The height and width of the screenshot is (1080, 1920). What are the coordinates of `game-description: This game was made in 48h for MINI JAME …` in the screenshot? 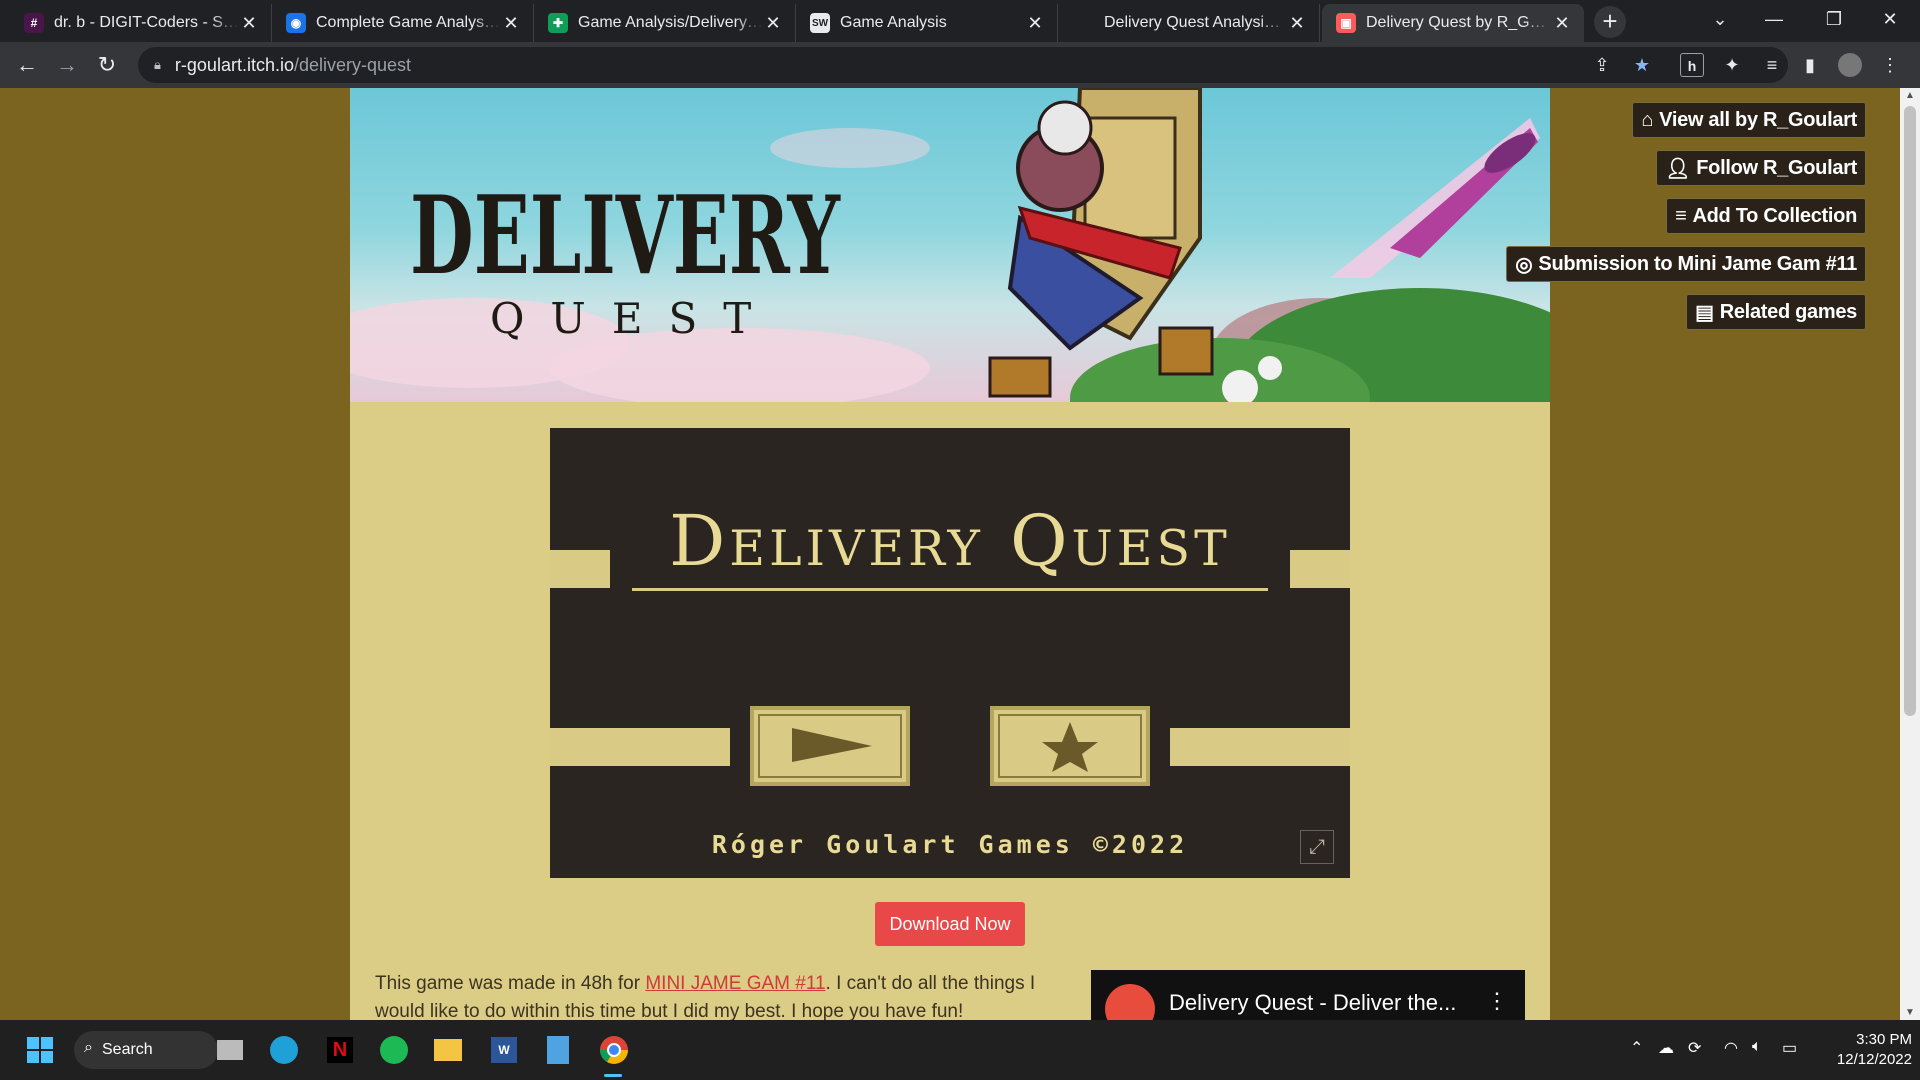 It's located at (725, 995).